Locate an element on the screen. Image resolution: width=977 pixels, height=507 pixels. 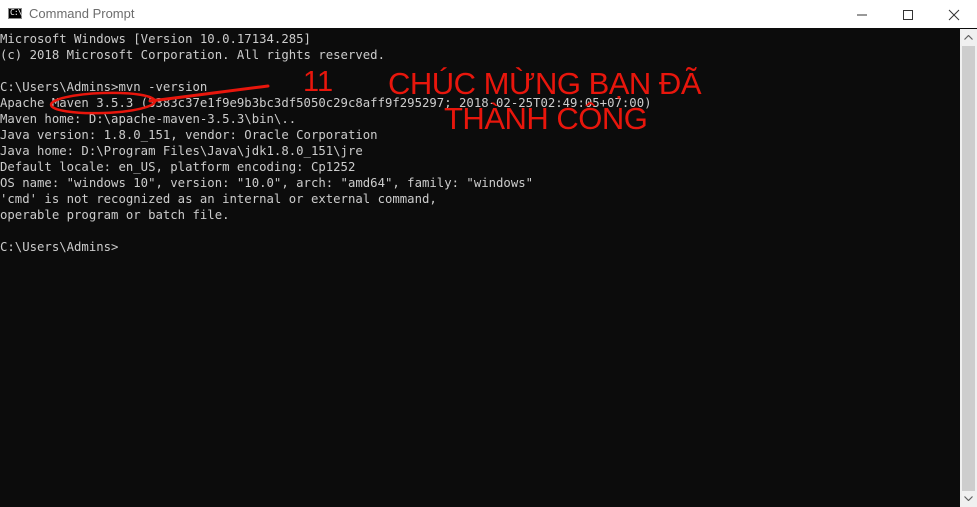
close-icon is located at coordinates (954, 15).